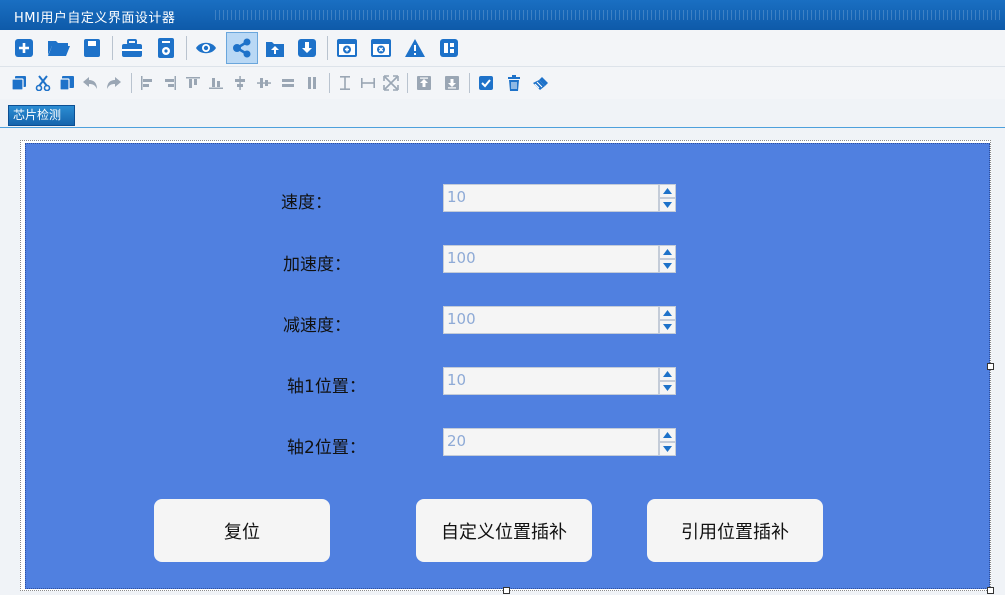  Describe the element at coordinates (415, 48) in the screenshot. I see `warning-icon` at that location.